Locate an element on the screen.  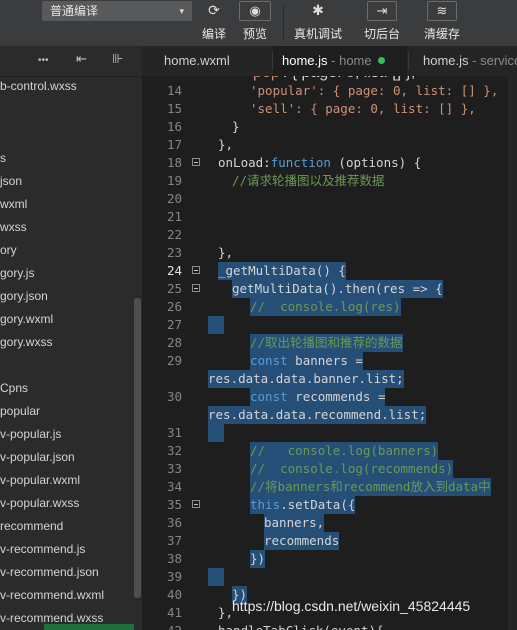
line-number: 33 is located at coordinates (174, 468).